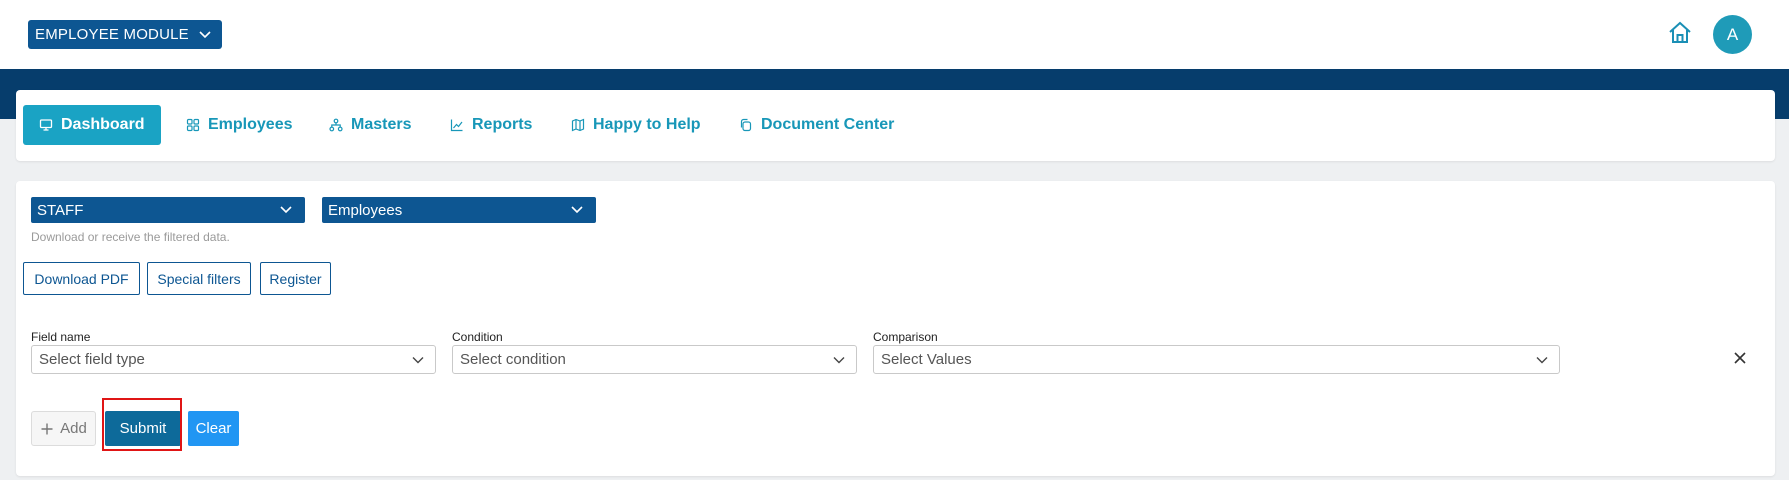  What do you see at coordinates (60, 210) in the screenshot?
I see `category-select-value: STAFF` at bounding box center [60, 210].